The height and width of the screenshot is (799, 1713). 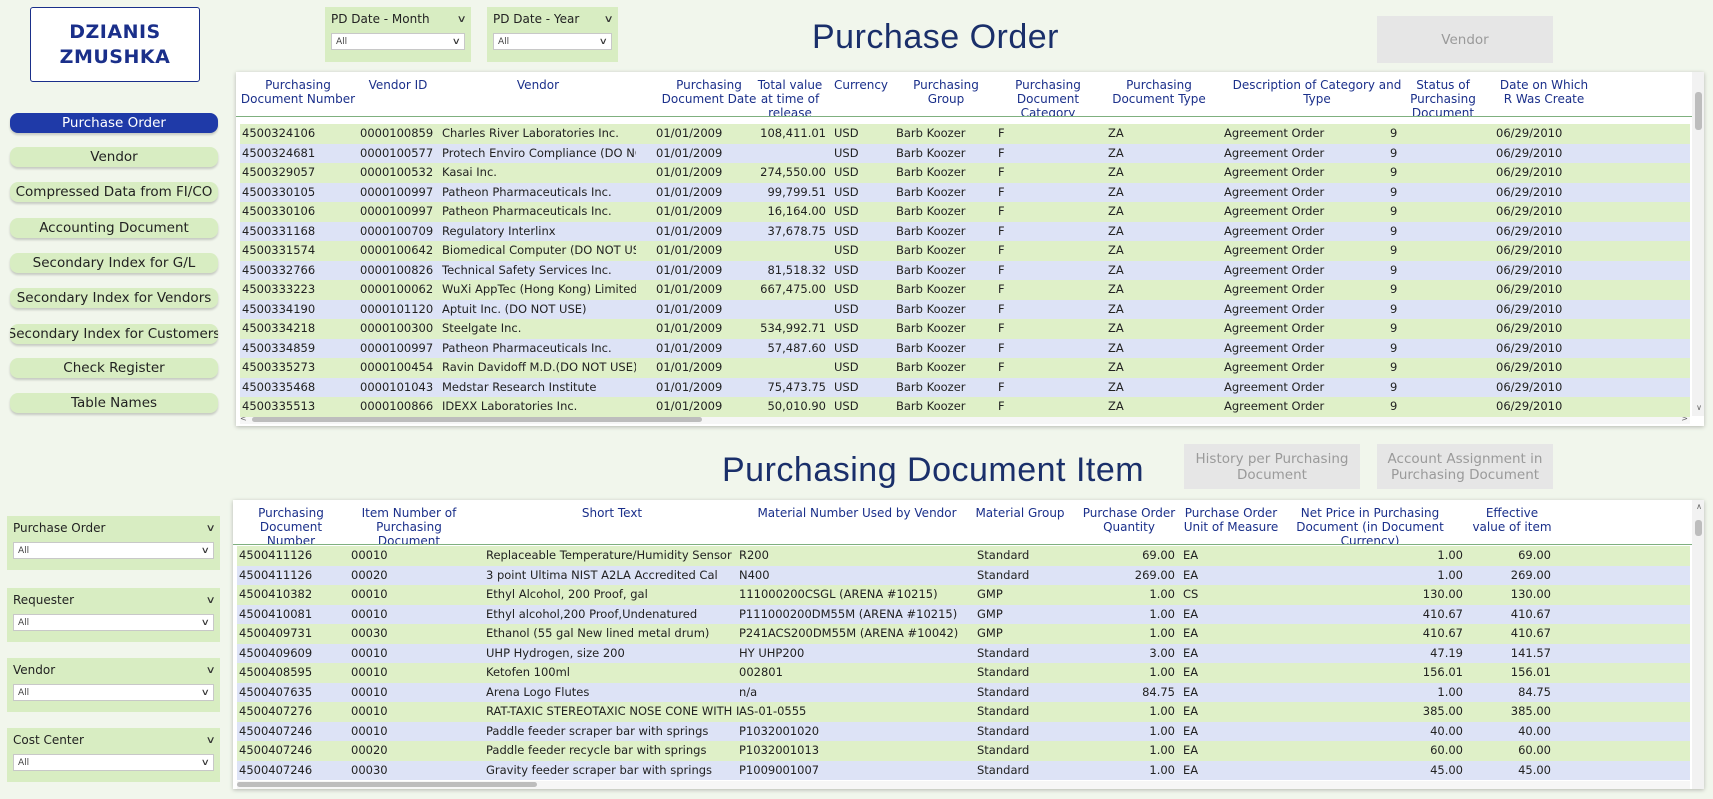 I want to click on table-cell: 4500411126, so click(x=276, y=555).